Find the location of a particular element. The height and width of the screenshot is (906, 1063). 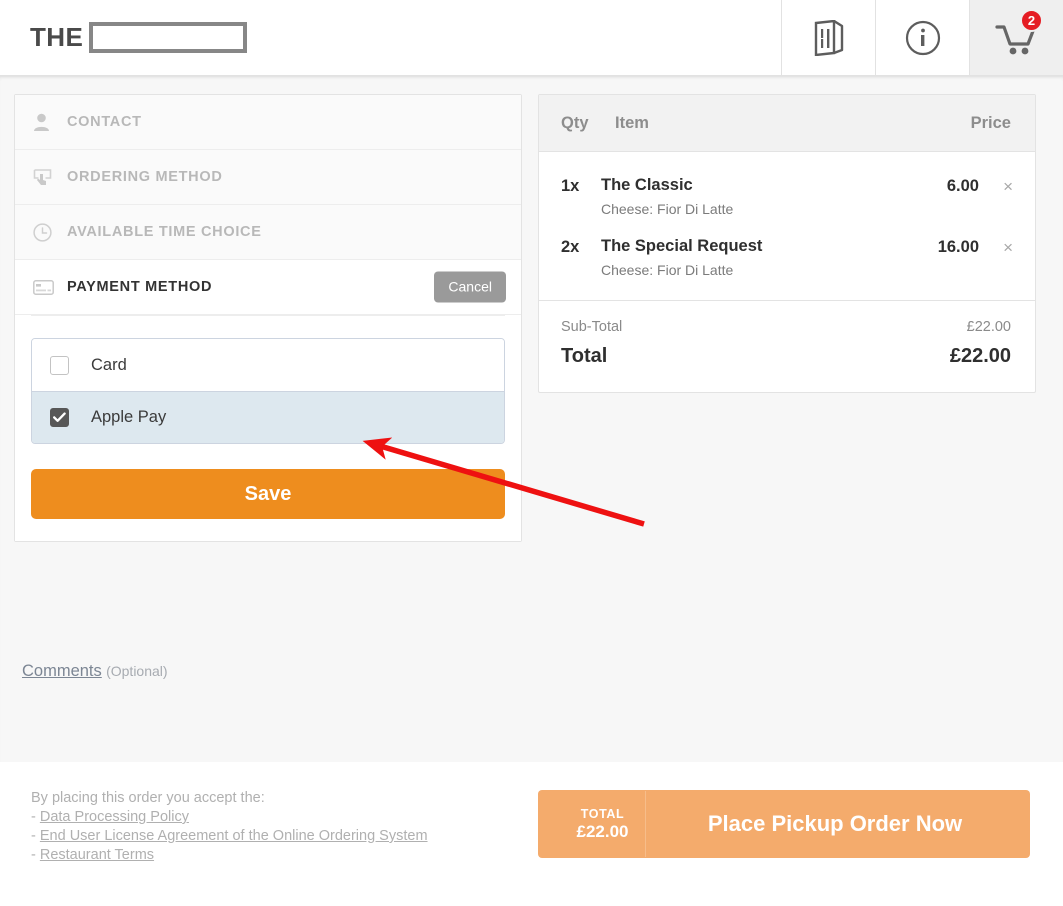

sidebar-item-label: CONTACT is located at coordinates (104, 122).